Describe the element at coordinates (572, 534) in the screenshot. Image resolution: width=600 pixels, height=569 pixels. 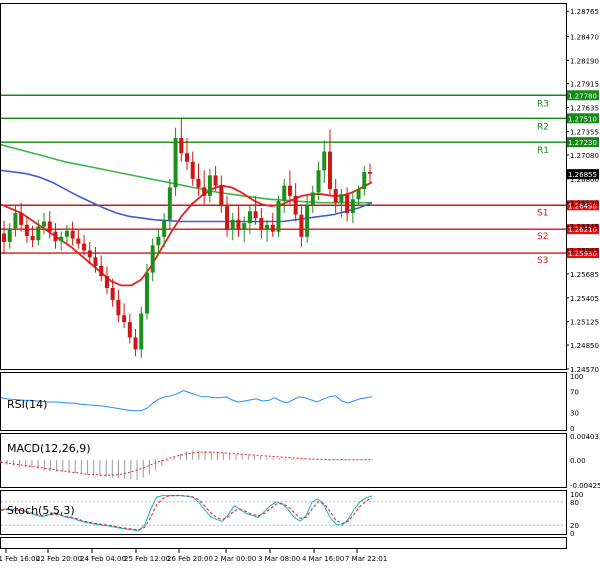
I see `stoch-tick-label: 0` at that location.